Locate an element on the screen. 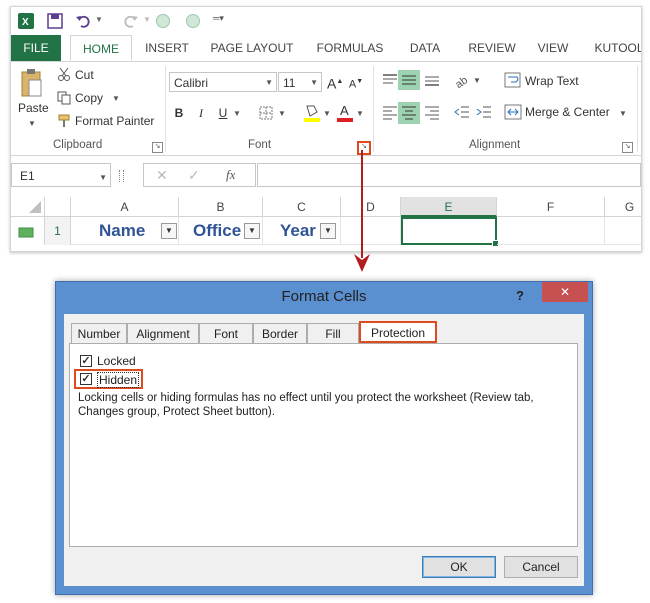 Image resolution: width=650 pixels, height=603 pixels. insert-function-icon: fx is located at coordinates (230, 175).